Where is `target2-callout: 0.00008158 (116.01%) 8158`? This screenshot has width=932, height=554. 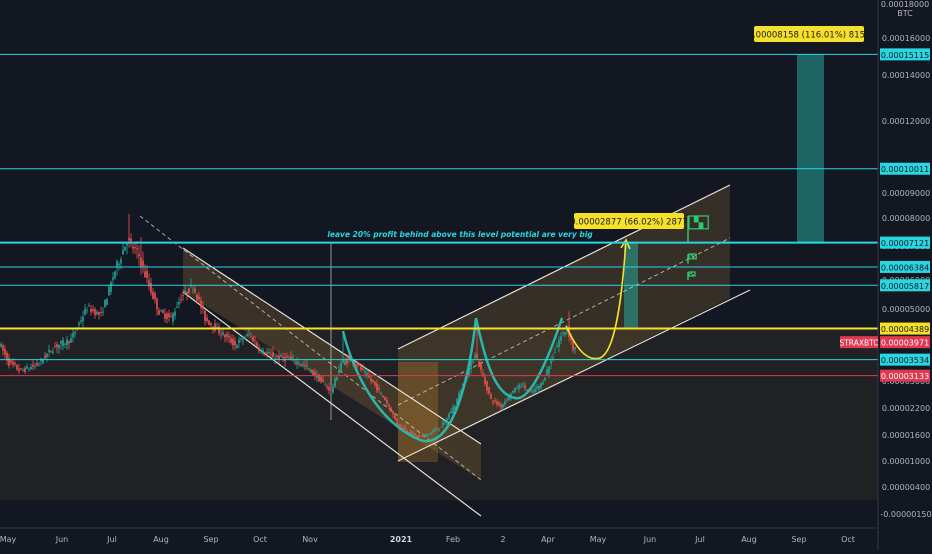
target2-callout: 0.00008158 (116.01%) 8158 is located at coordinates (809, 34).